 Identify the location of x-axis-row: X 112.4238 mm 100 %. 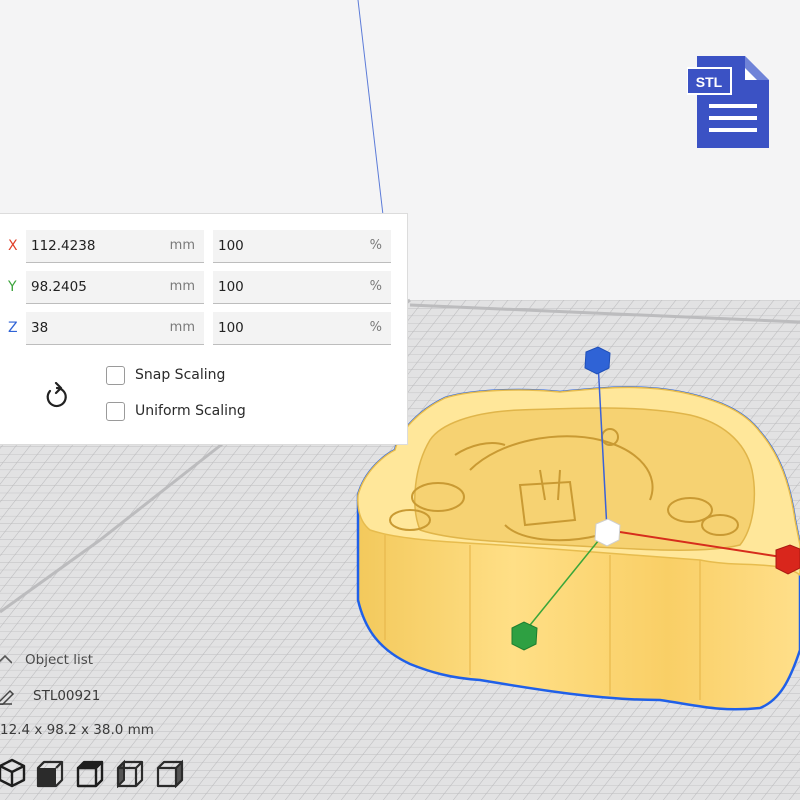
(204, 247).